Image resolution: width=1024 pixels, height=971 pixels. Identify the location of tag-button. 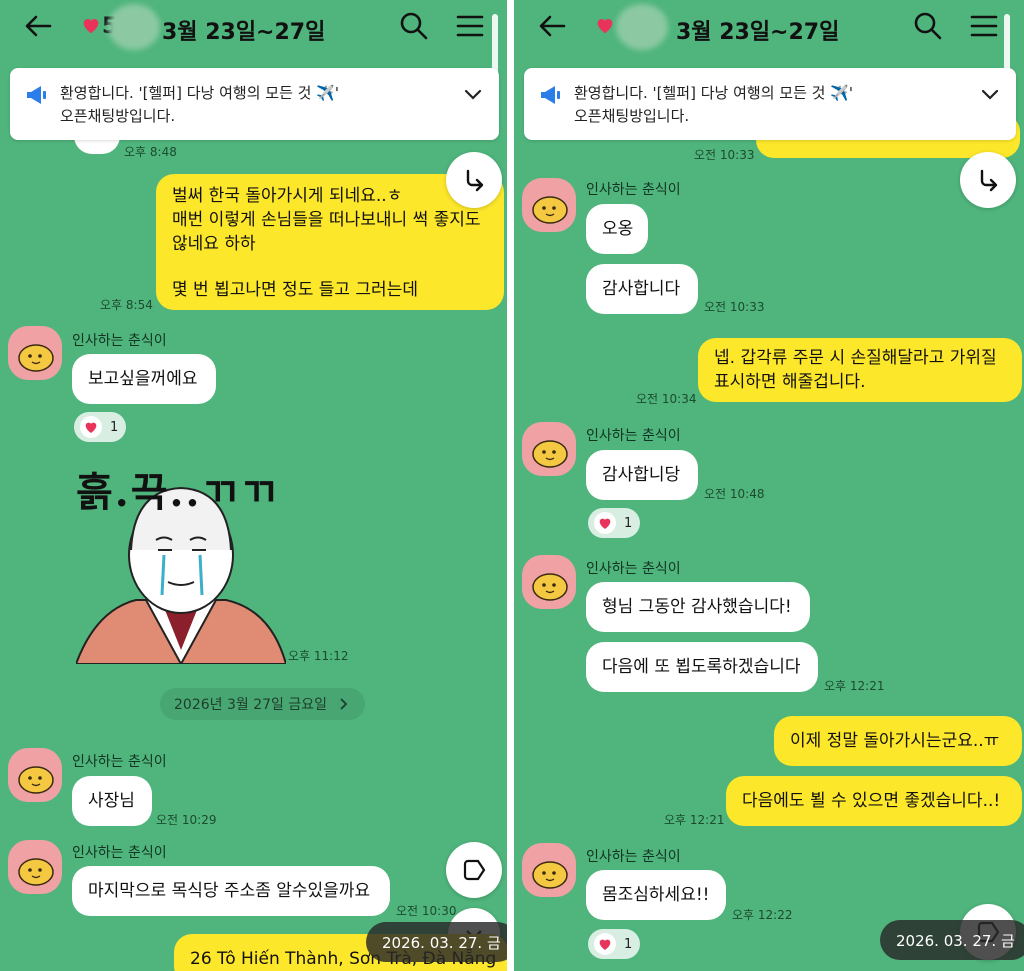
(474, 870).